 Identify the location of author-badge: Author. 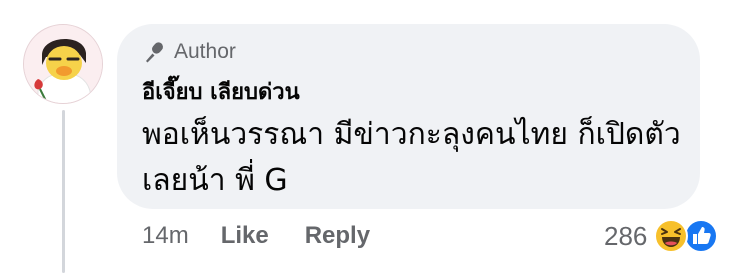
(189, 52).